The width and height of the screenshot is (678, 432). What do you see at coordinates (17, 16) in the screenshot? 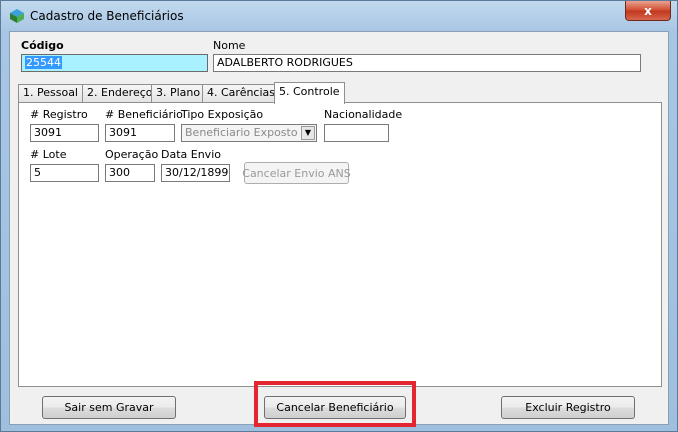
I see `app-icon` at bounding box center [17, 16].